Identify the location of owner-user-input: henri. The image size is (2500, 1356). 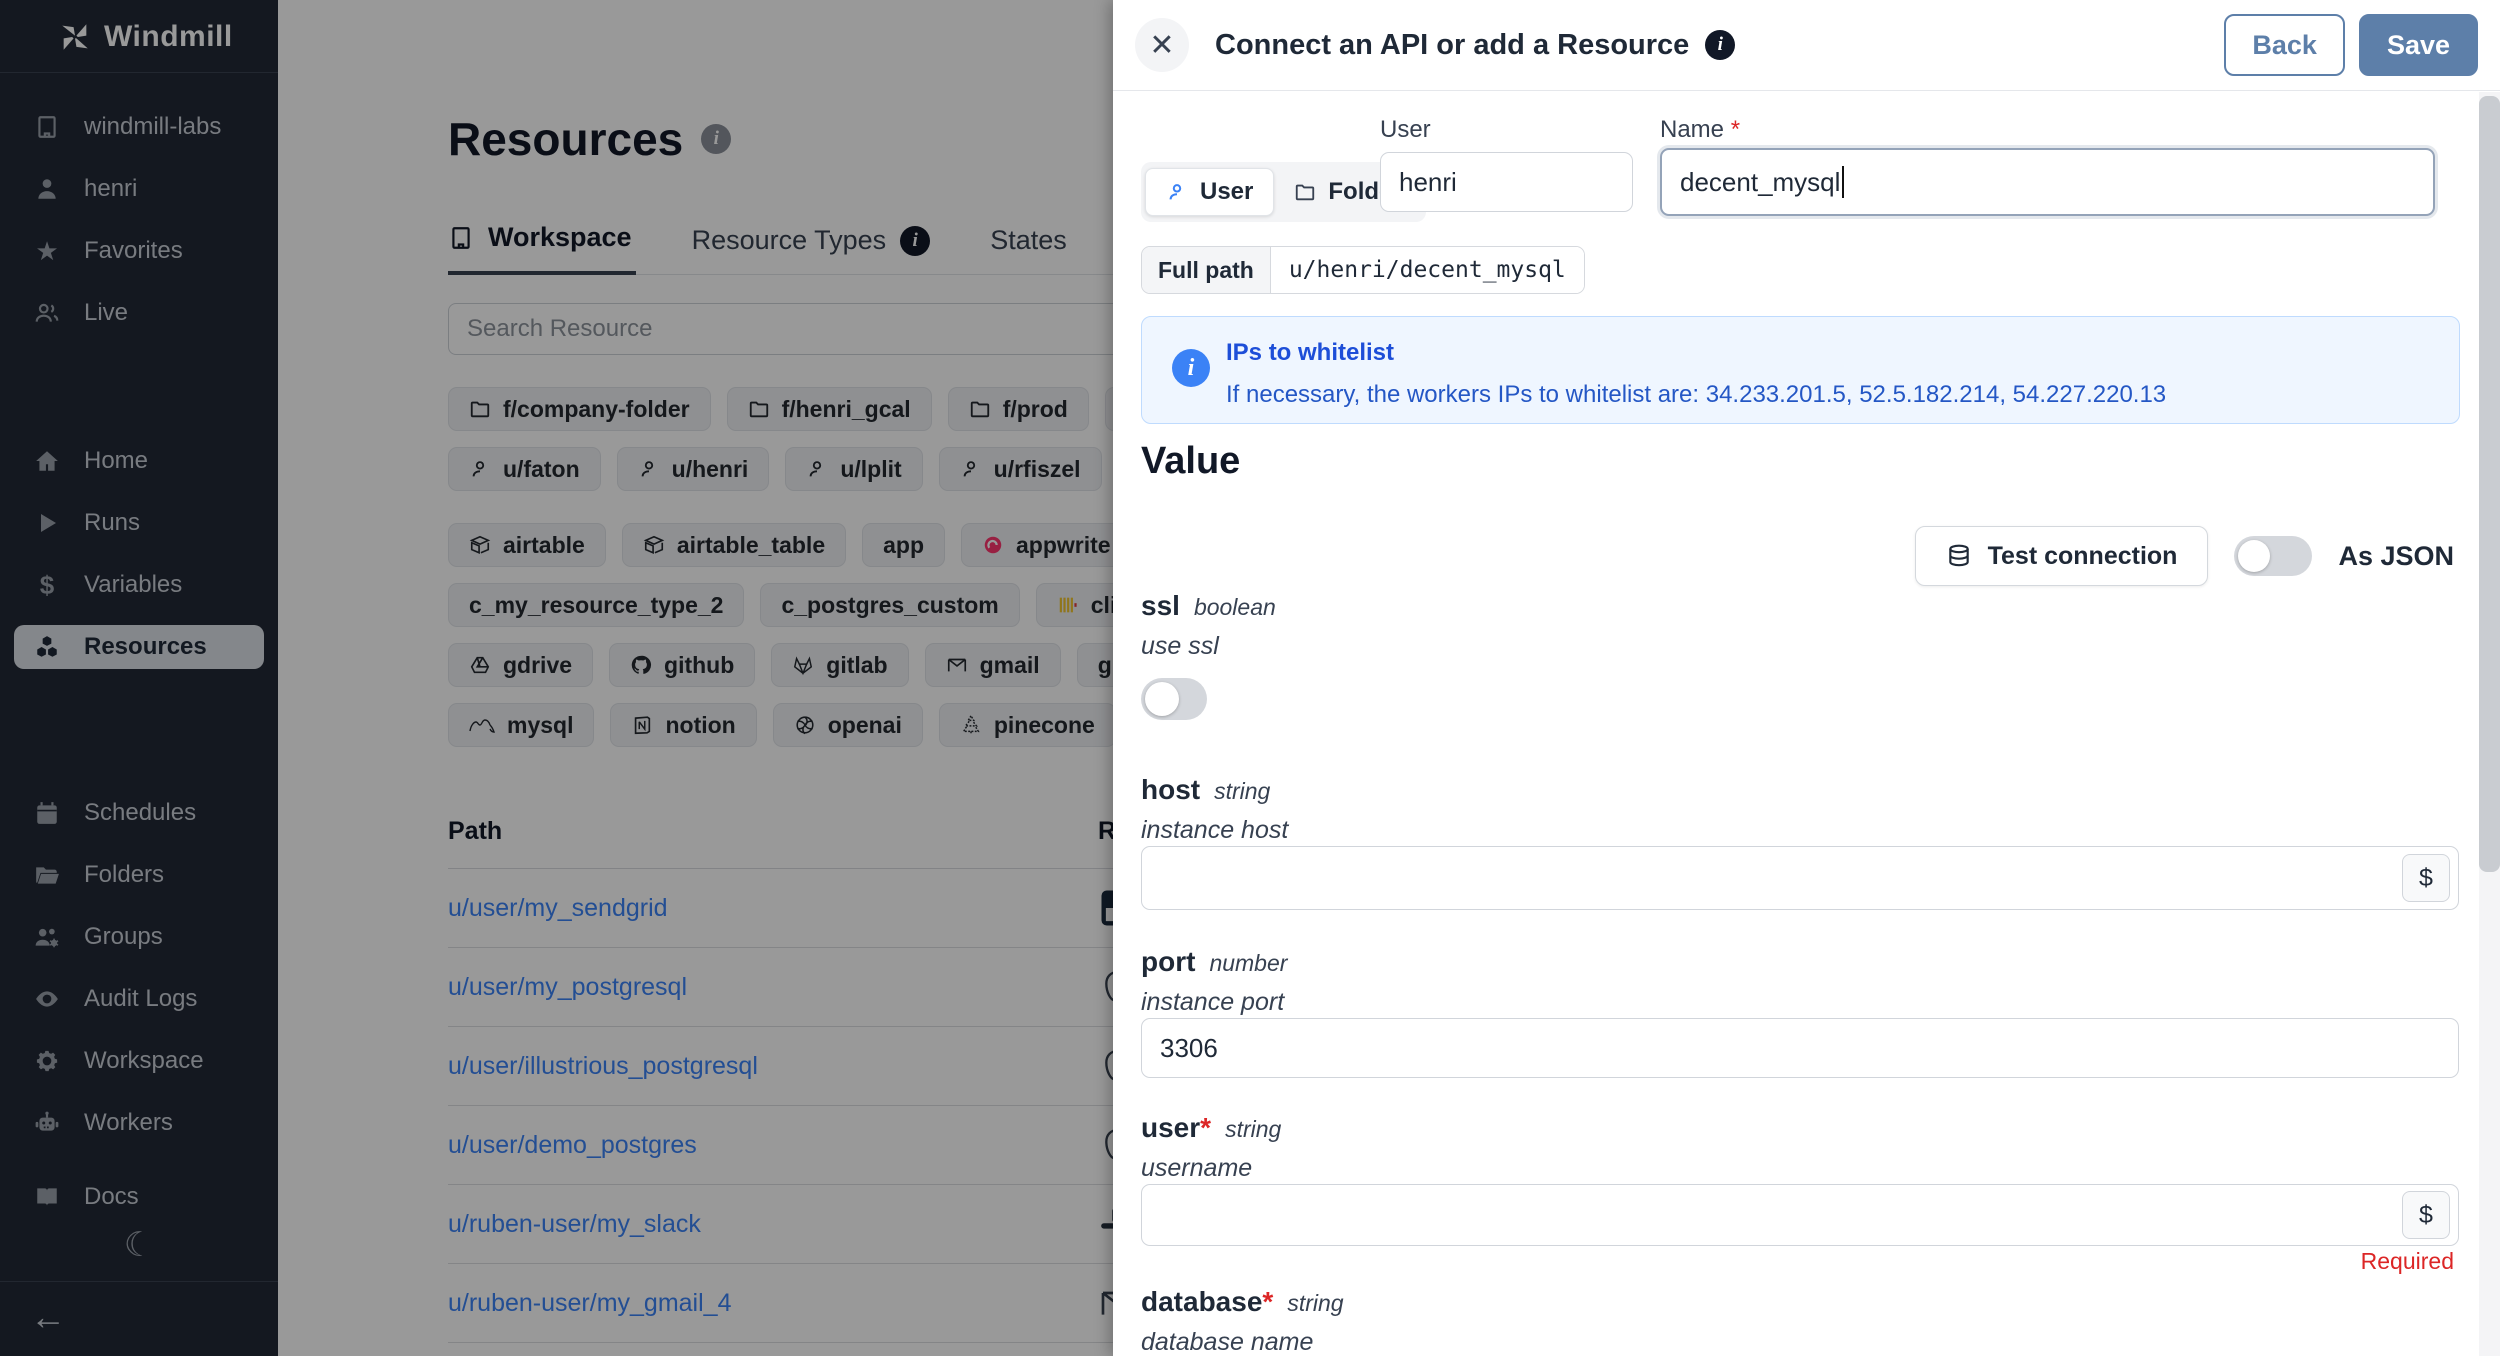
(1506, 182).